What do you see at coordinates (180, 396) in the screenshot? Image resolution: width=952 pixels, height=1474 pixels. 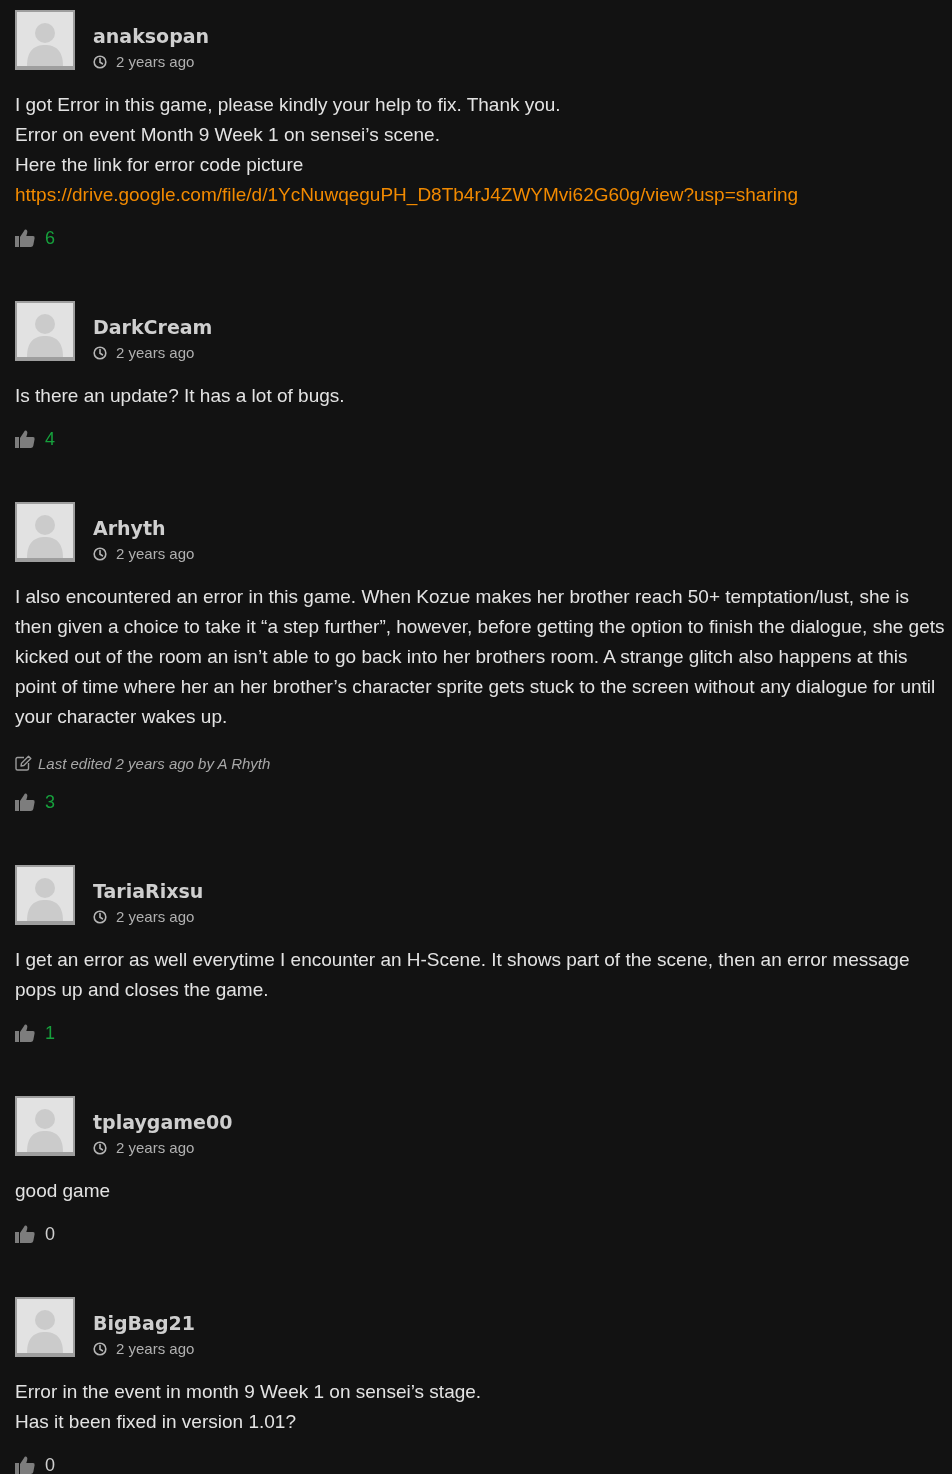 I see `comment-text: Is there an update? It has a lot of bugs.` at bounding box center [180, 396].